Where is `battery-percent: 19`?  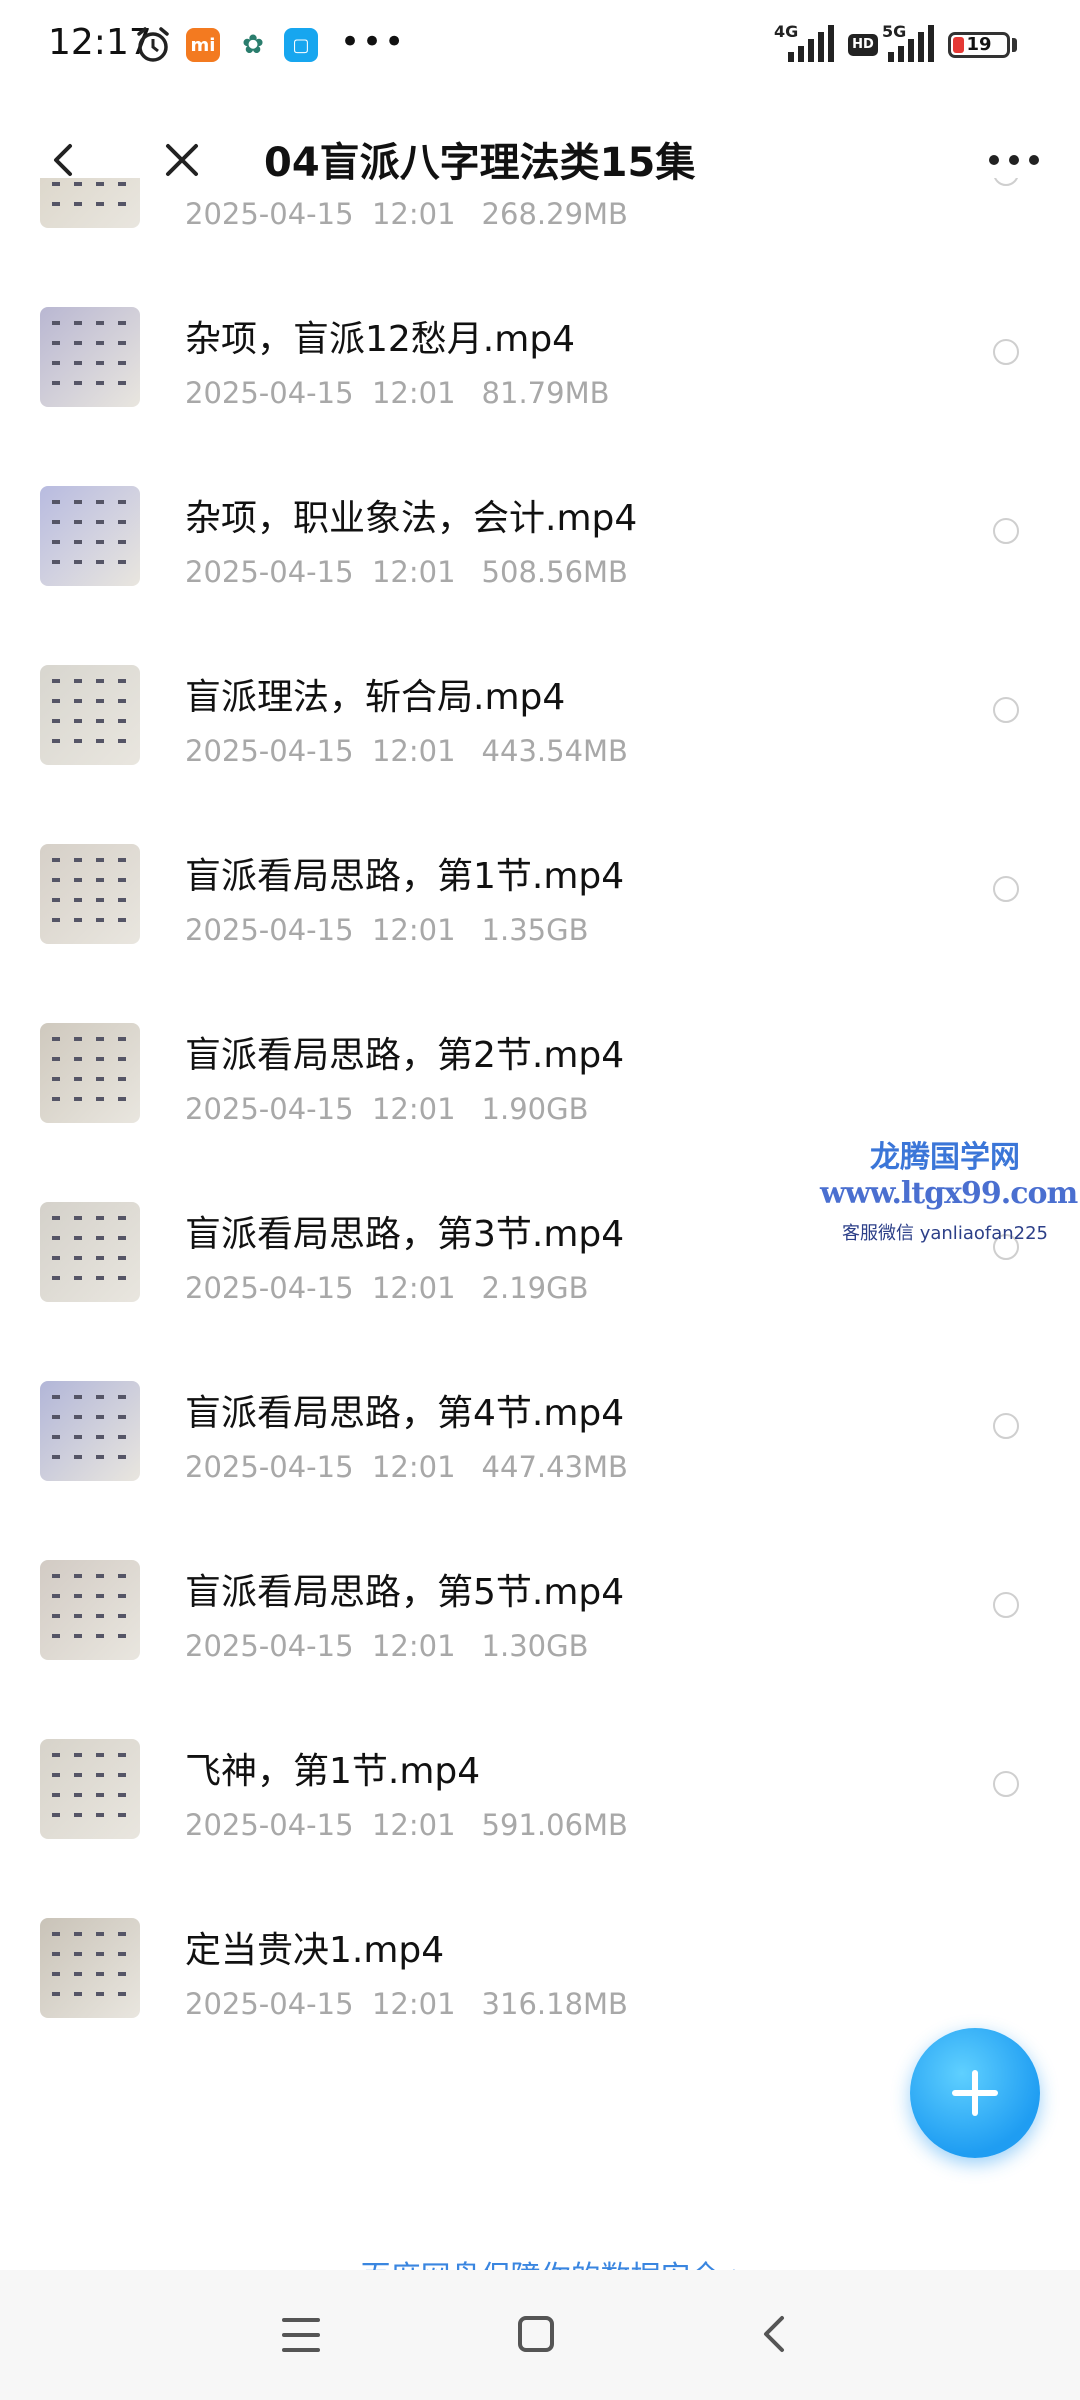 battery-percent: 19 is located at coordinates (979, 44).